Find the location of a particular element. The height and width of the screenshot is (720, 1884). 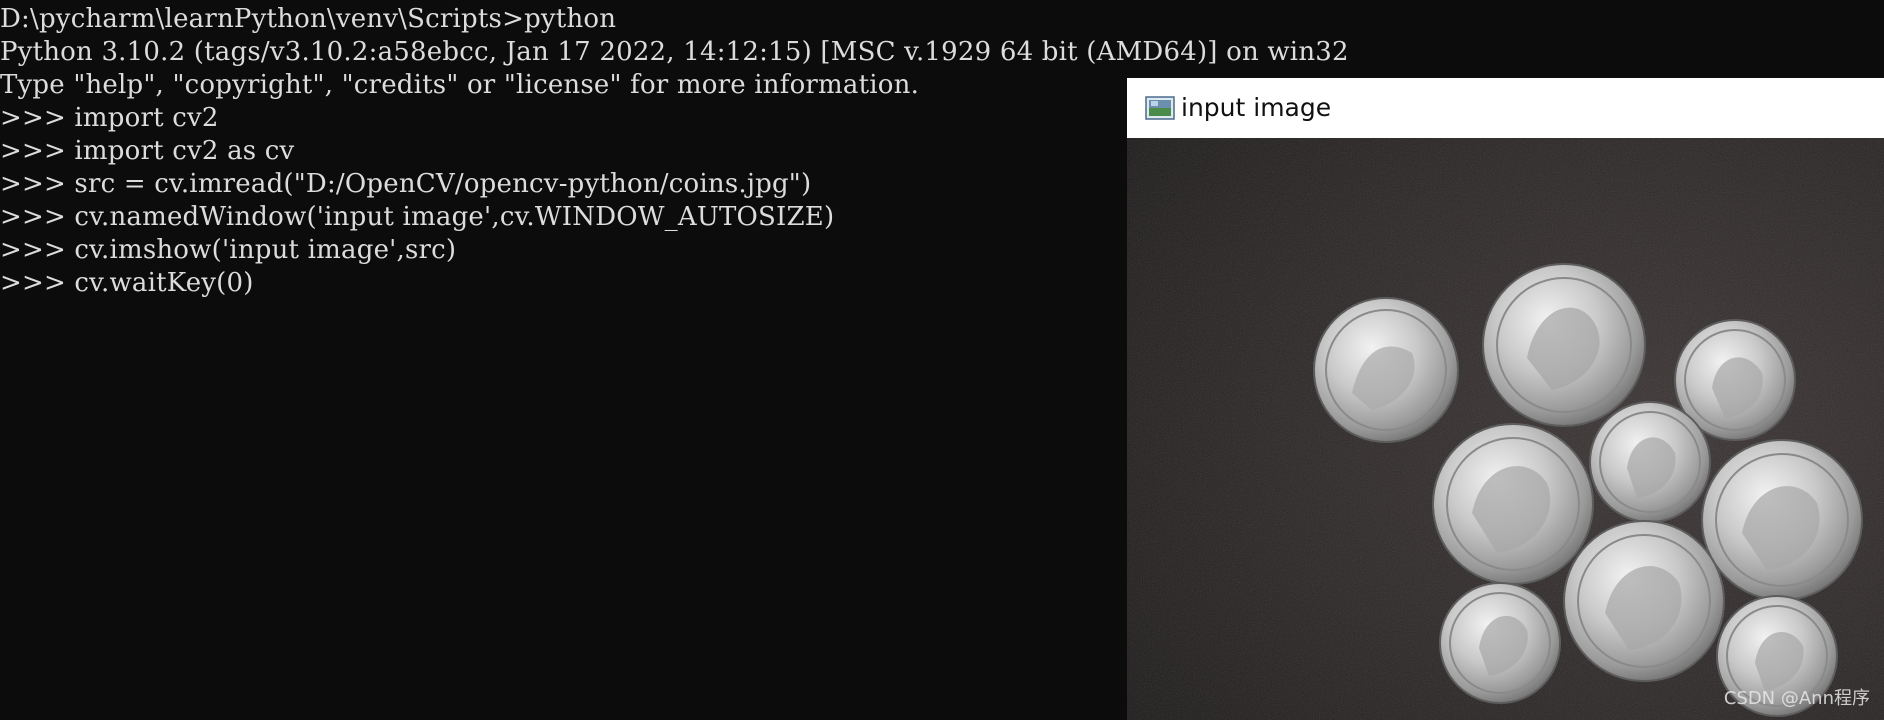

window-title: input image is located at coordinates (1256, 107).